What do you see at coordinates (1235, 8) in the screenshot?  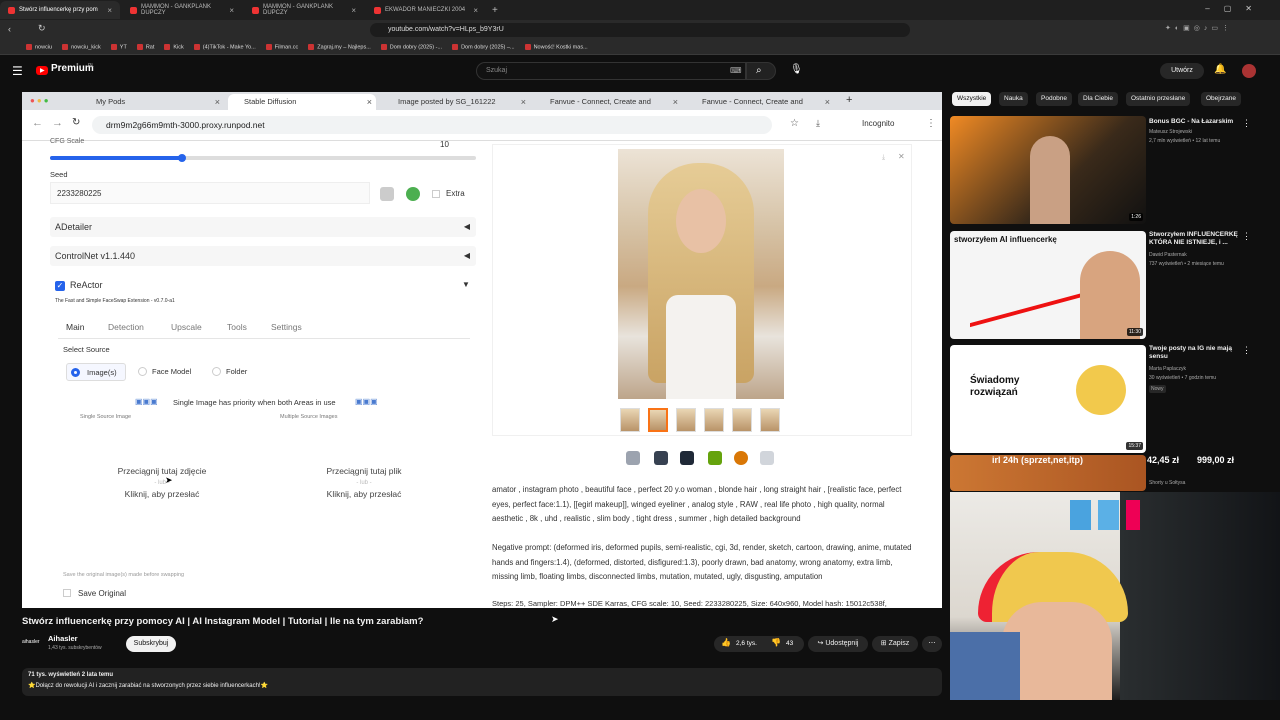 I see `window-controls: –▢✕` at bounding box center [1235, 8].